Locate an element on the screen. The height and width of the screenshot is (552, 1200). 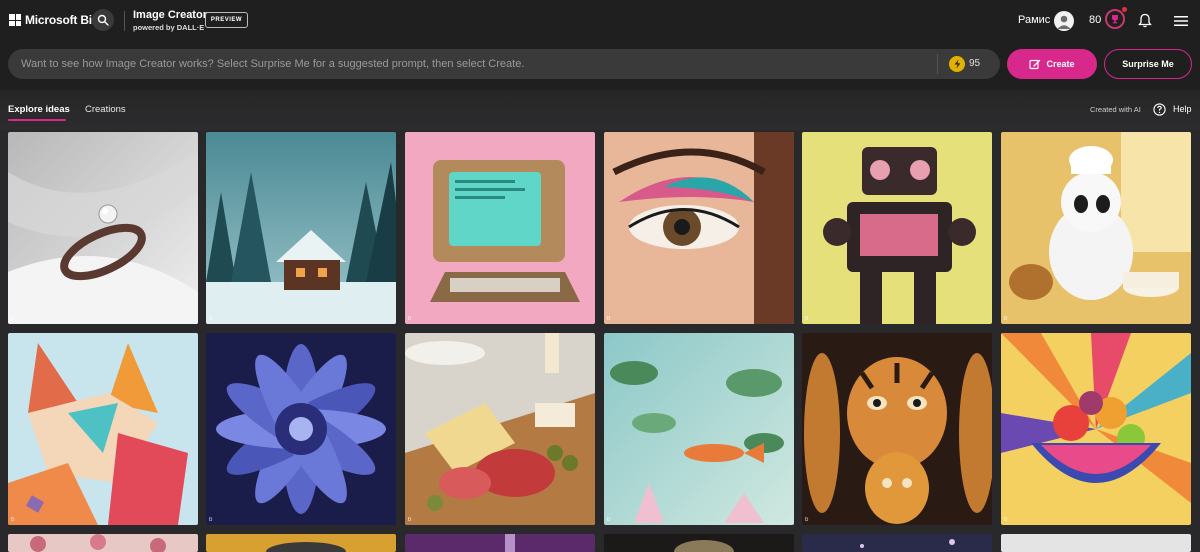
image-tile-retro-computer: b is located at coordinates (500, 228).